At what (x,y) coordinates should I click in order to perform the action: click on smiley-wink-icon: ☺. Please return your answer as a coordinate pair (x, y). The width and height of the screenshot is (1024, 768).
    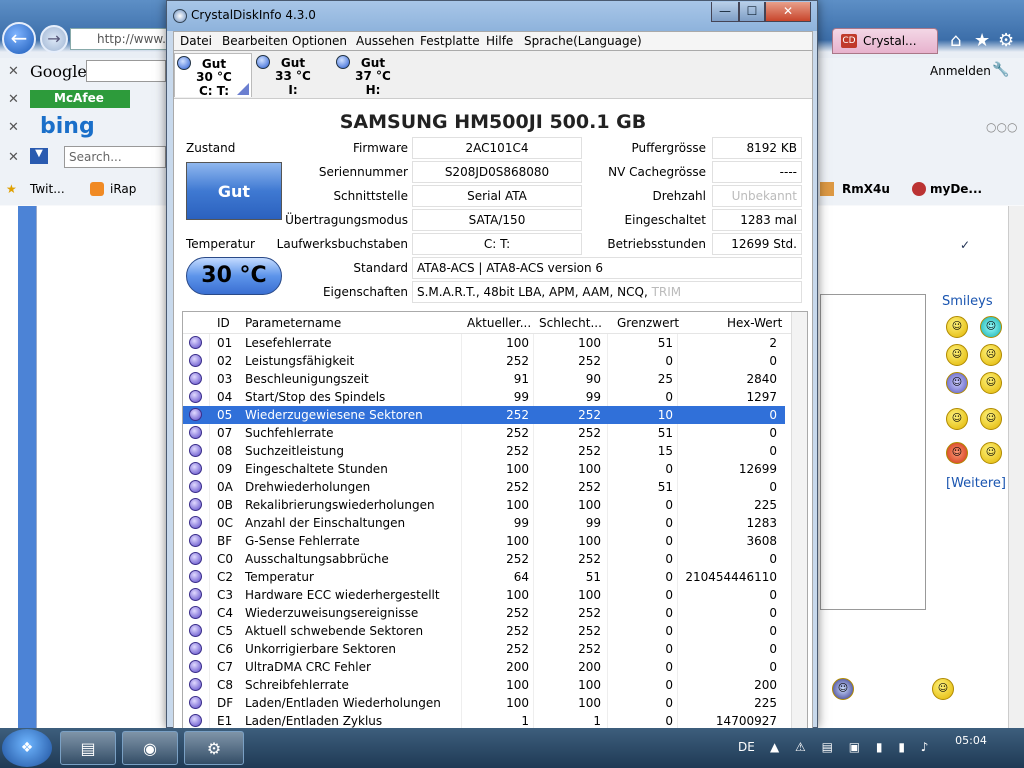
    Looking at the image, I should click on (957, 355).